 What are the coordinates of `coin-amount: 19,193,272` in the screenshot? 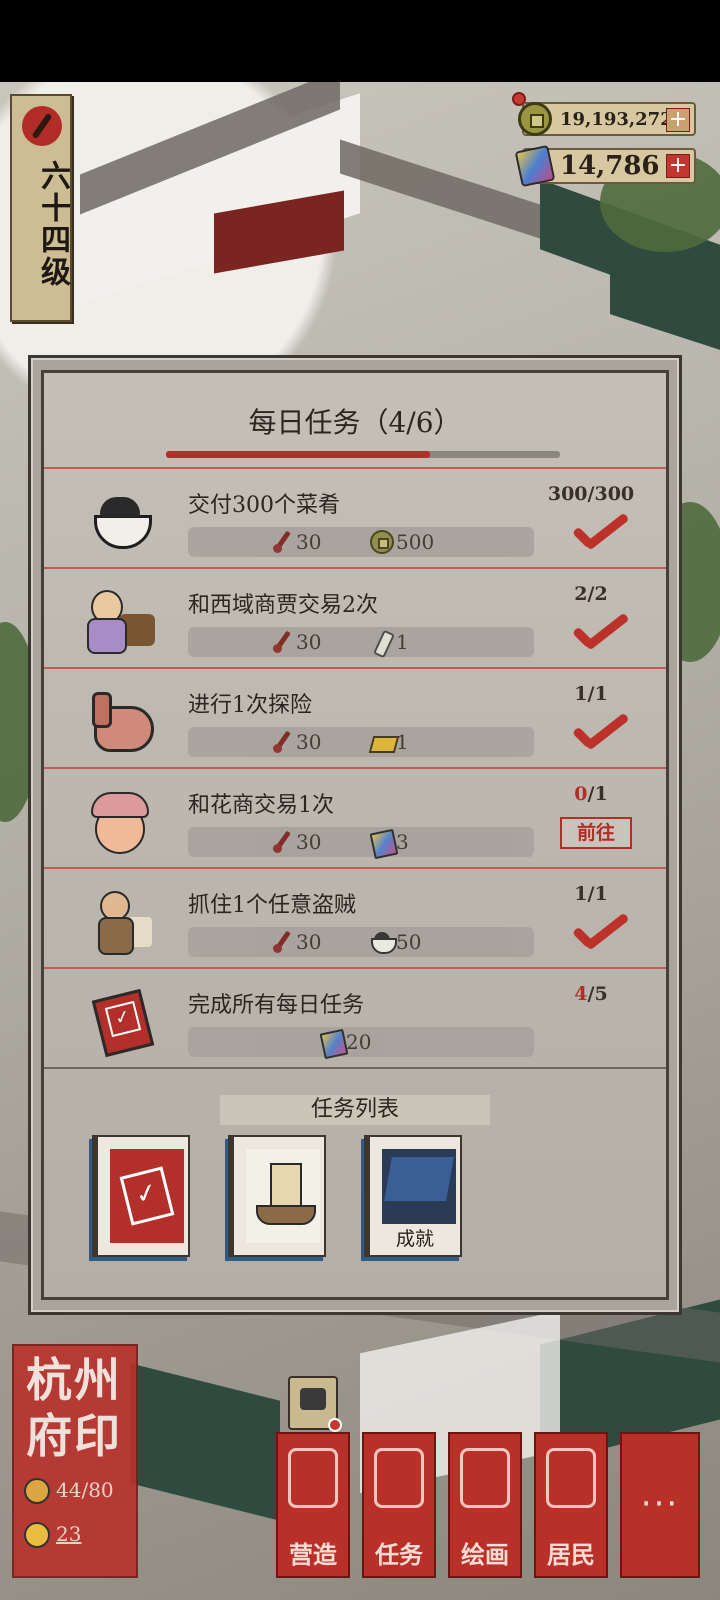 It's located at (616, 119).